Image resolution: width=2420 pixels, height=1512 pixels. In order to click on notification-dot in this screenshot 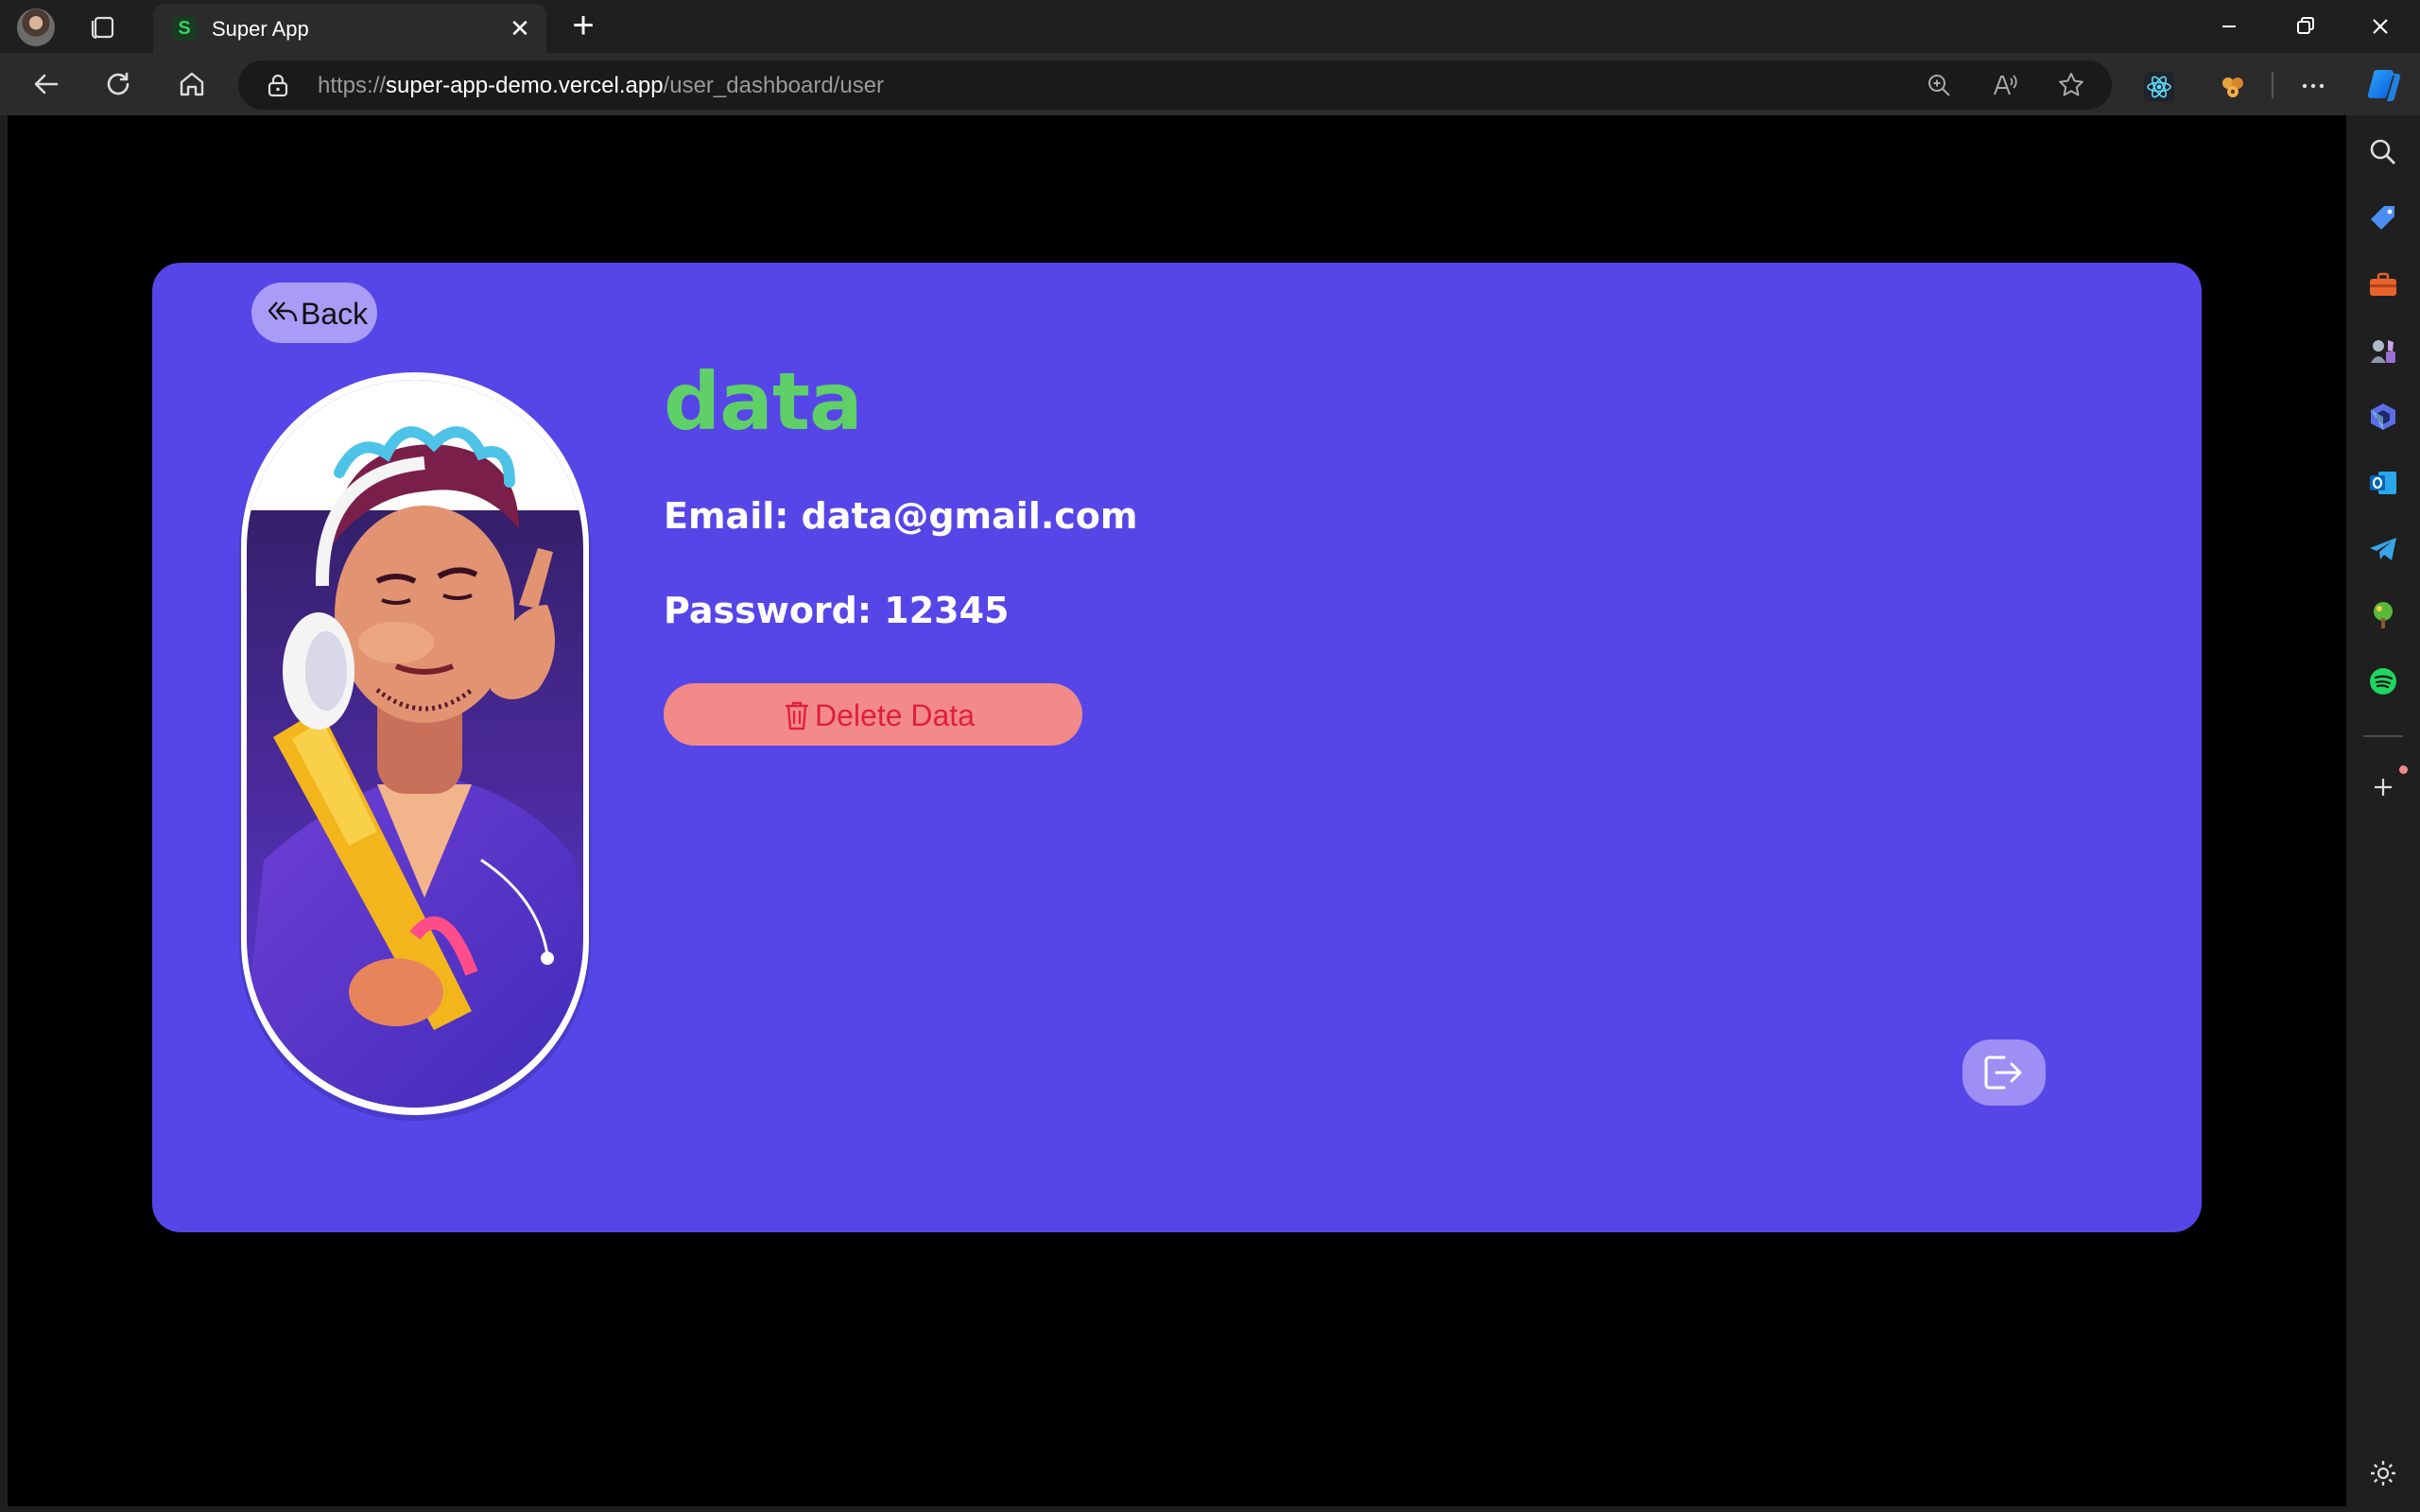, I will do `click(2403, 769)`.